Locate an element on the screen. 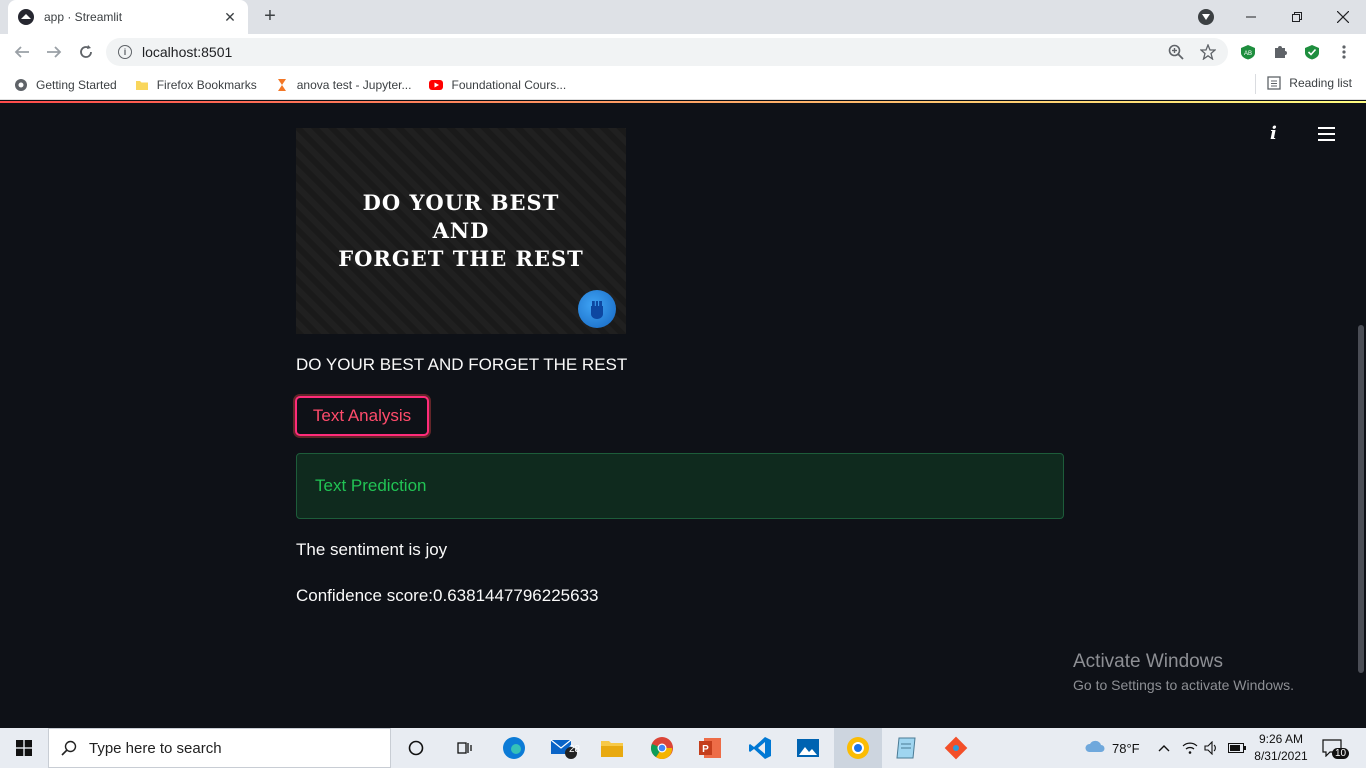 The width and height of the screenshot is (1366, 768). git-icon is located at coordinates (956, 748).